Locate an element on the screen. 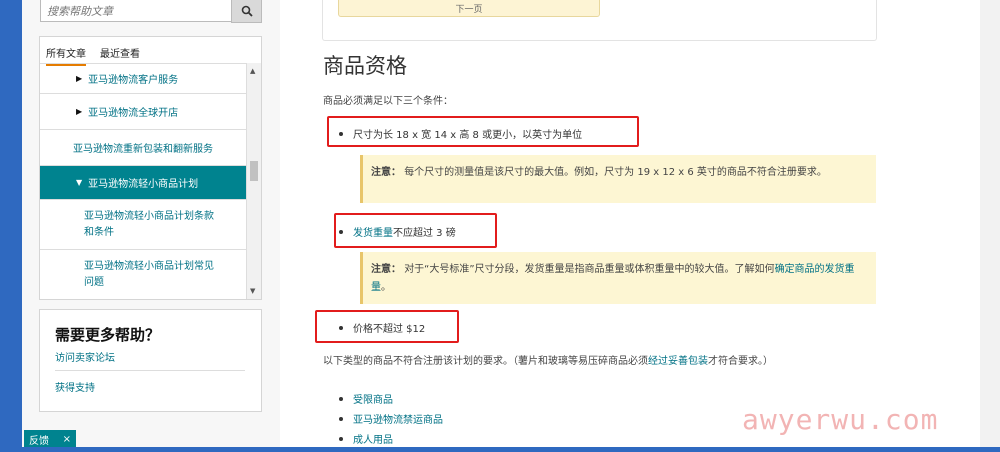 Image resolution: width=1000 pixels, height=452 pixels. bullet-text-size: 尺寸为长 18 x 宽 14 x 高 8 或更小，以英寸为单位 is located at coordinates (468, 135).